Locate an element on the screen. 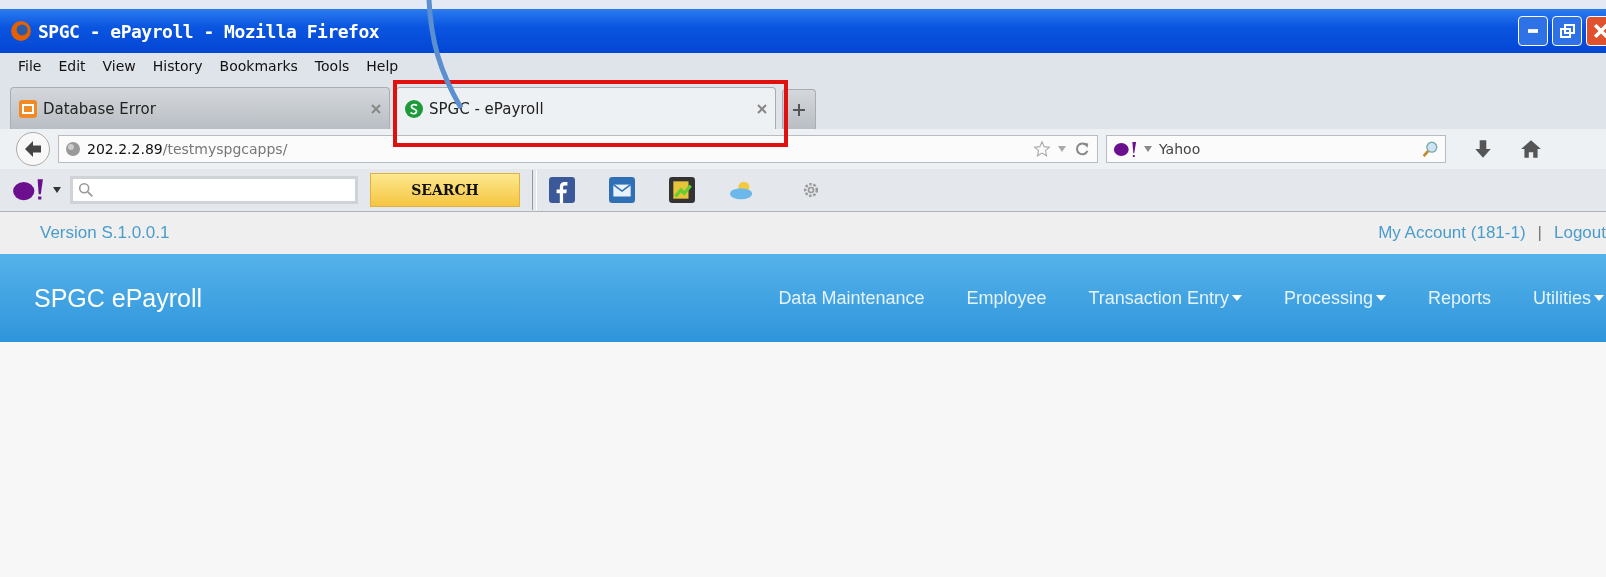 The image size is (1606, 577). tab-title: Database Error is located at coordinates (100, 108).